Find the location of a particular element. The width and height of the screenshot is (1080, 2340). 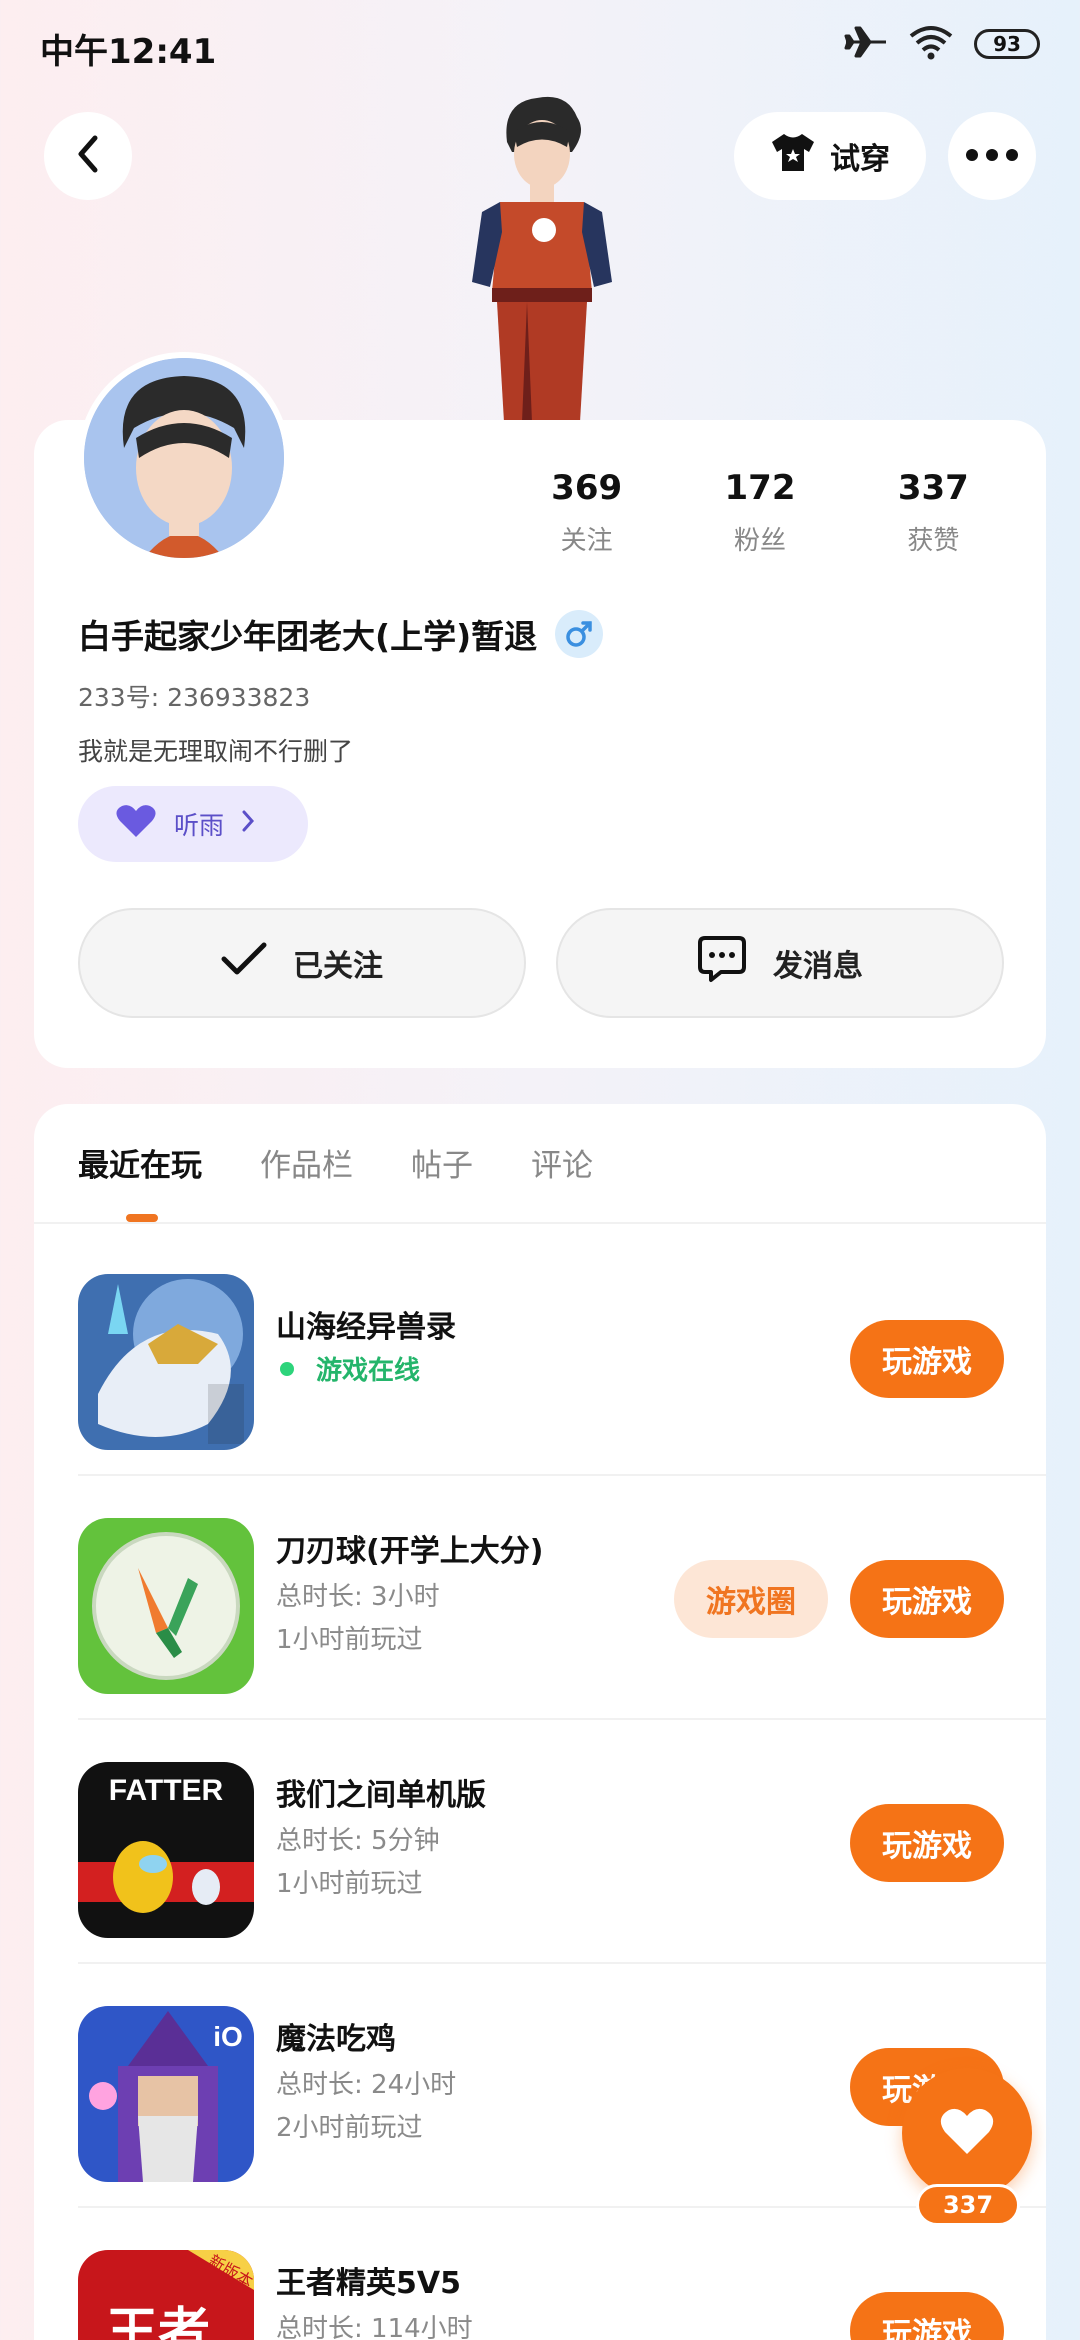

profile-tabs: 最近在玩 作品栏 帖子 评论 is located at coordinates (335, 1162).